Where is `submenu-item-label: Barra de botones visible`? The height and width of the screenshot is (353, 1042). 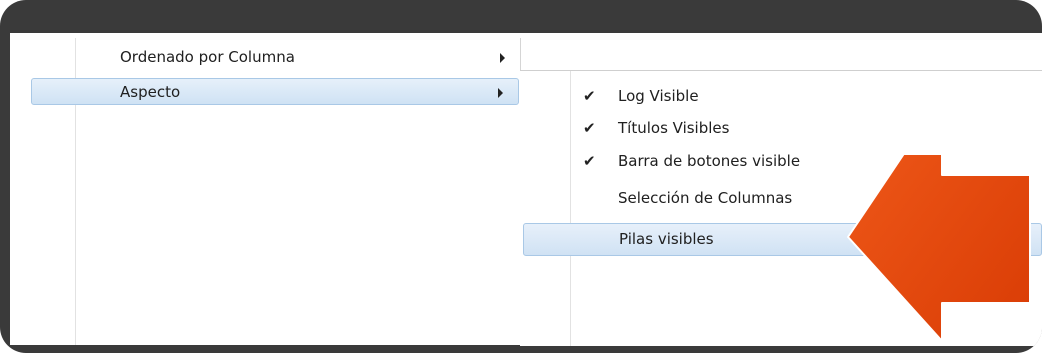
submenu-item-label: Barra de botones visible is located at coordinates (709, 161).